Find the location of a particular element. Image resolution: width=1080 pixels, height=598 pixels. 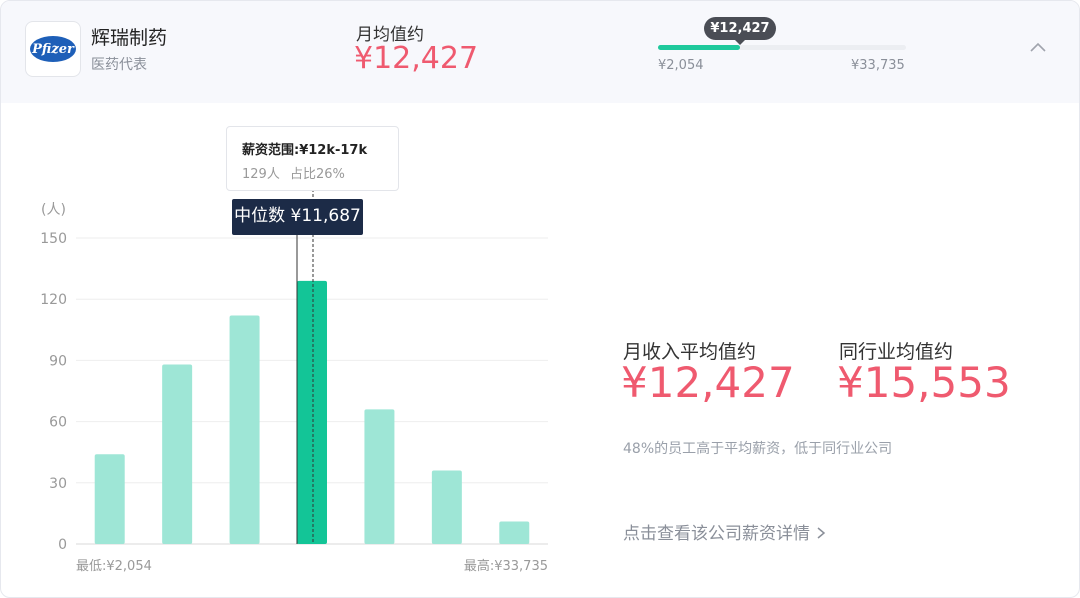

chevron-up-icon is located at coordinates (1038, 48).